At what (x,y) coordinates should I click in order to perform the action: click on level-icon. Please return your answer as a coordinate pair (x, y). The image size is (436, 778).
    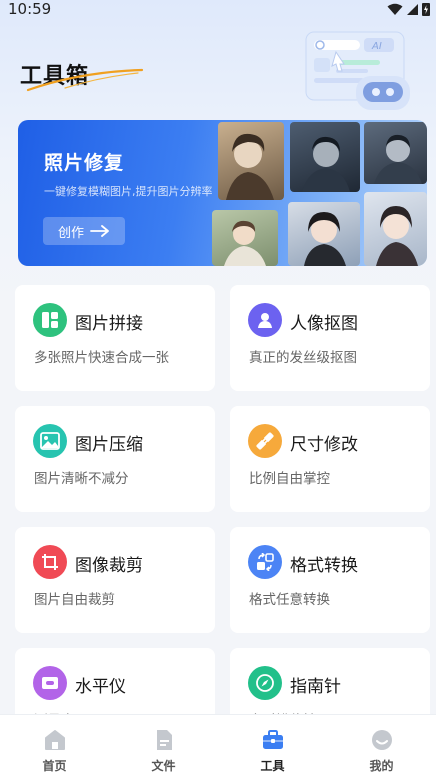
    Looking at the image, I should click on (50, 683).